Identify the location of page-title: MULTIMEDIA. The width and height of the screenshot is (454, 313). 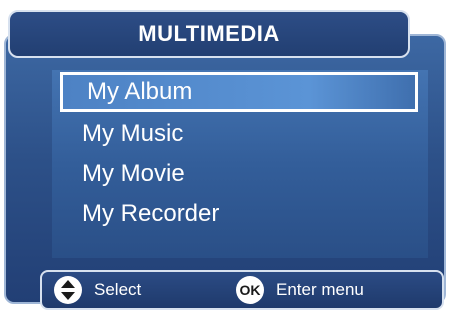
(209, 33).